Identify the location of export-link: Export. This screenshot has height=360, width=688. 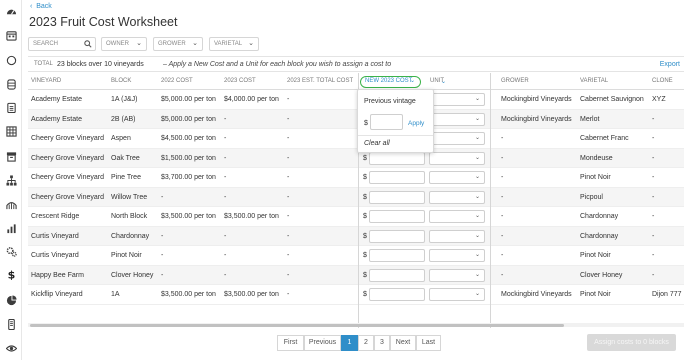
(670, 64).